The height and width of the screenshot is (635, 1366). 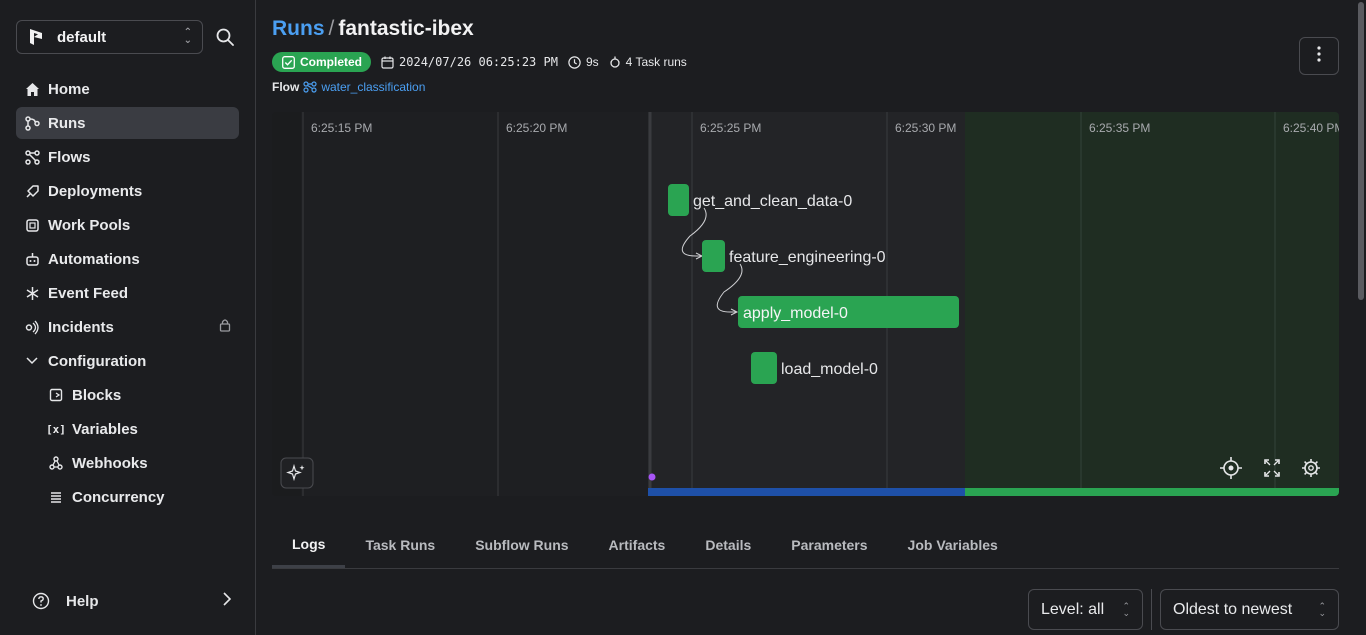 I want to click on scrollbar-thumb, so click(x=1361, y=151).